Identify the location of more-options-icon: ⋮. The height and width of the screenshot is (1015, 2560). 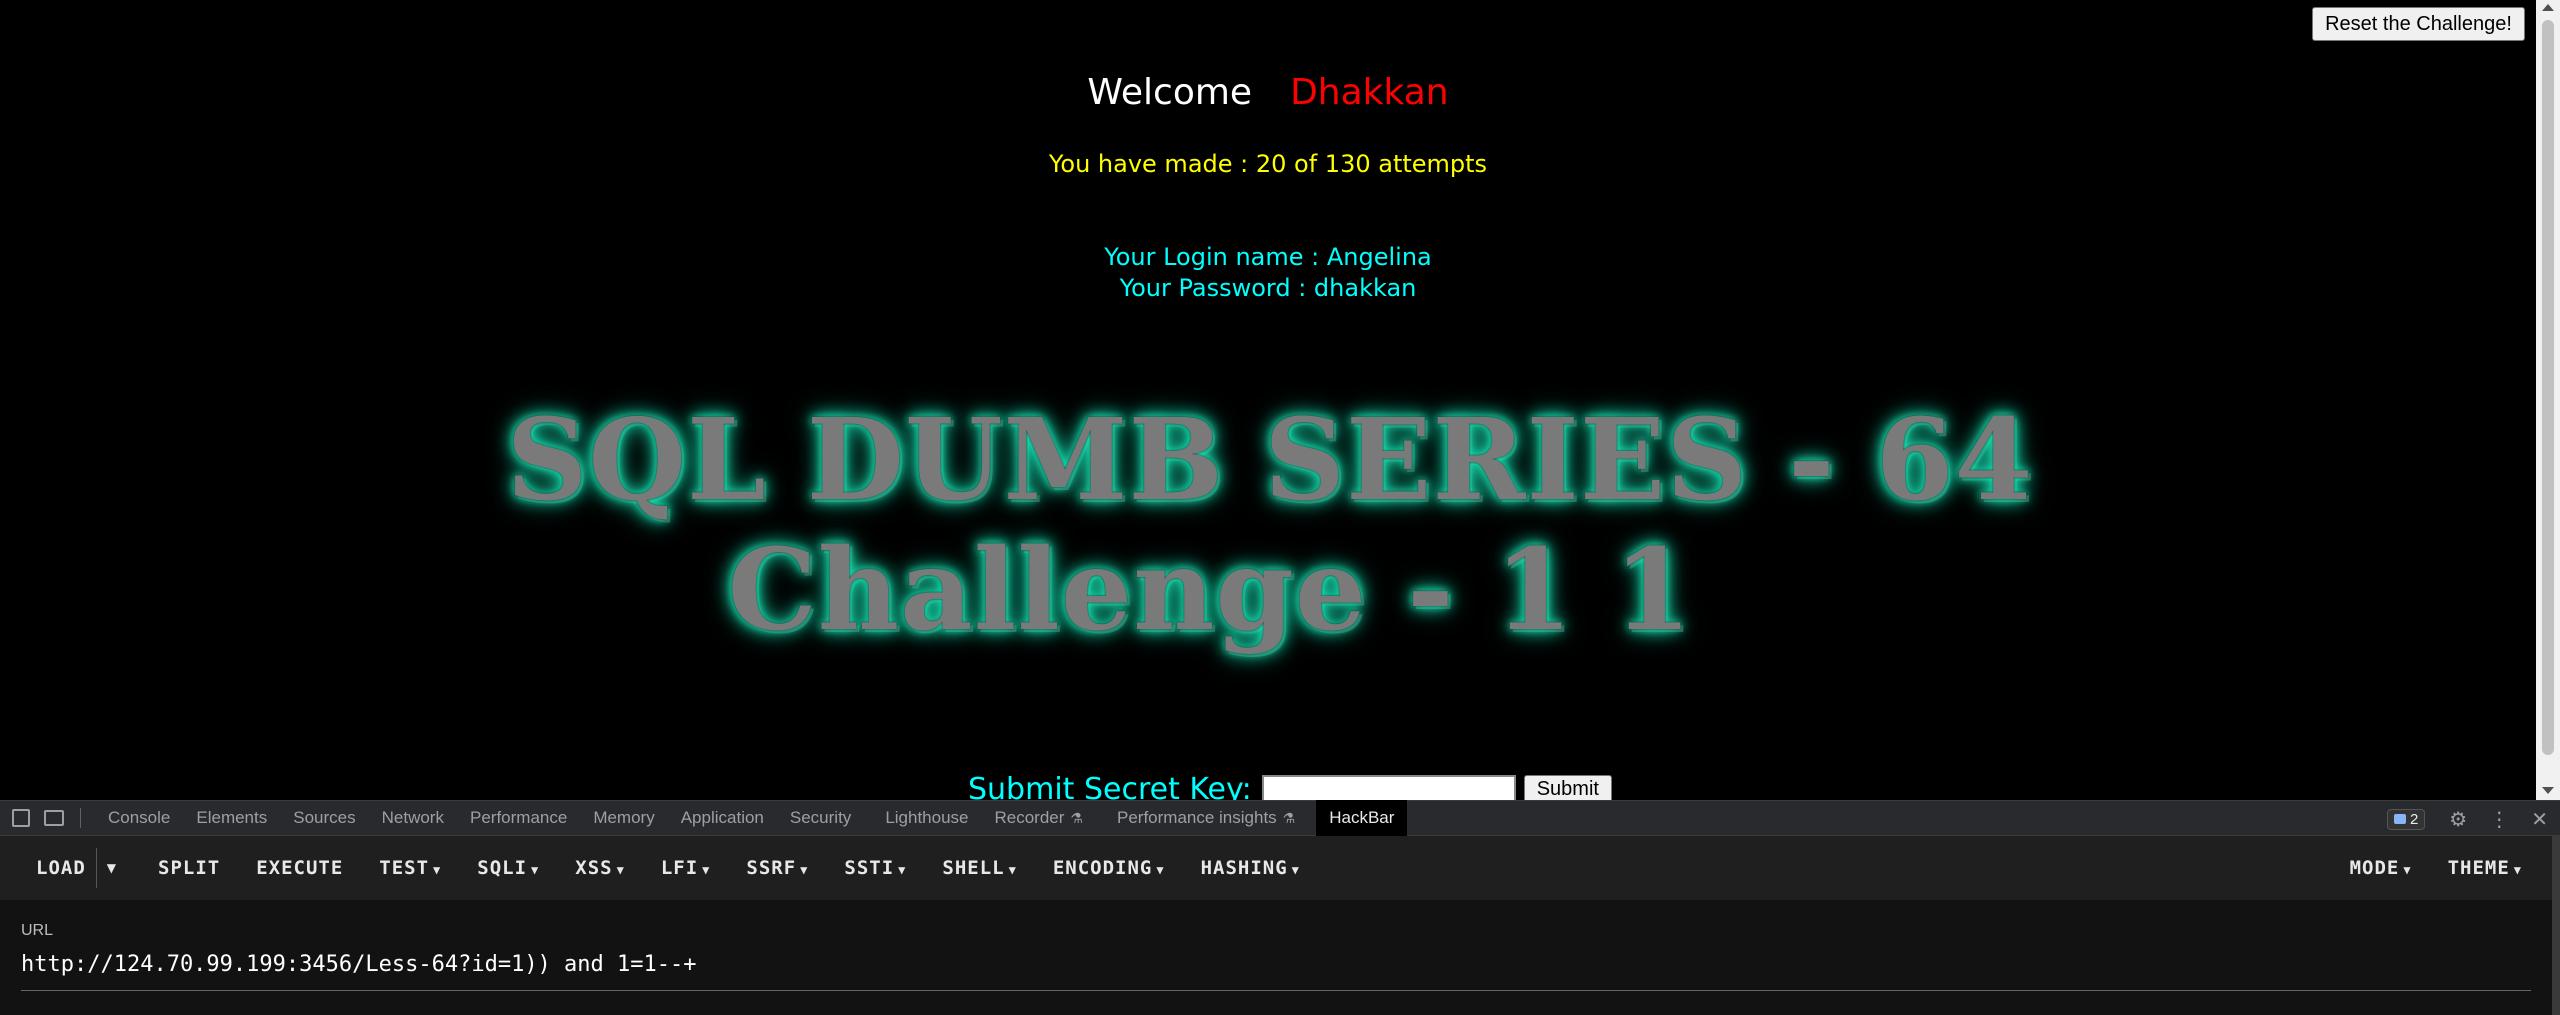
(2499, 819).